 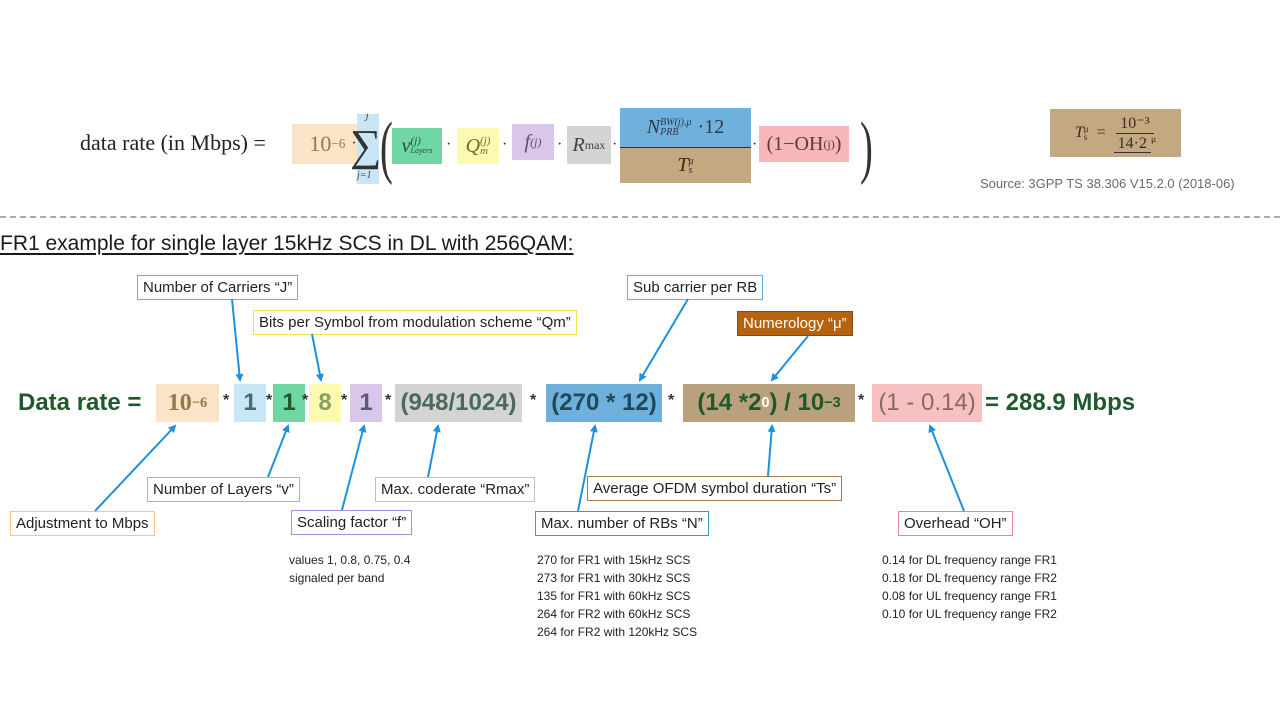 I want to click on eq-overhead-term: (1 - 0.14), so click(x=927, y=403).